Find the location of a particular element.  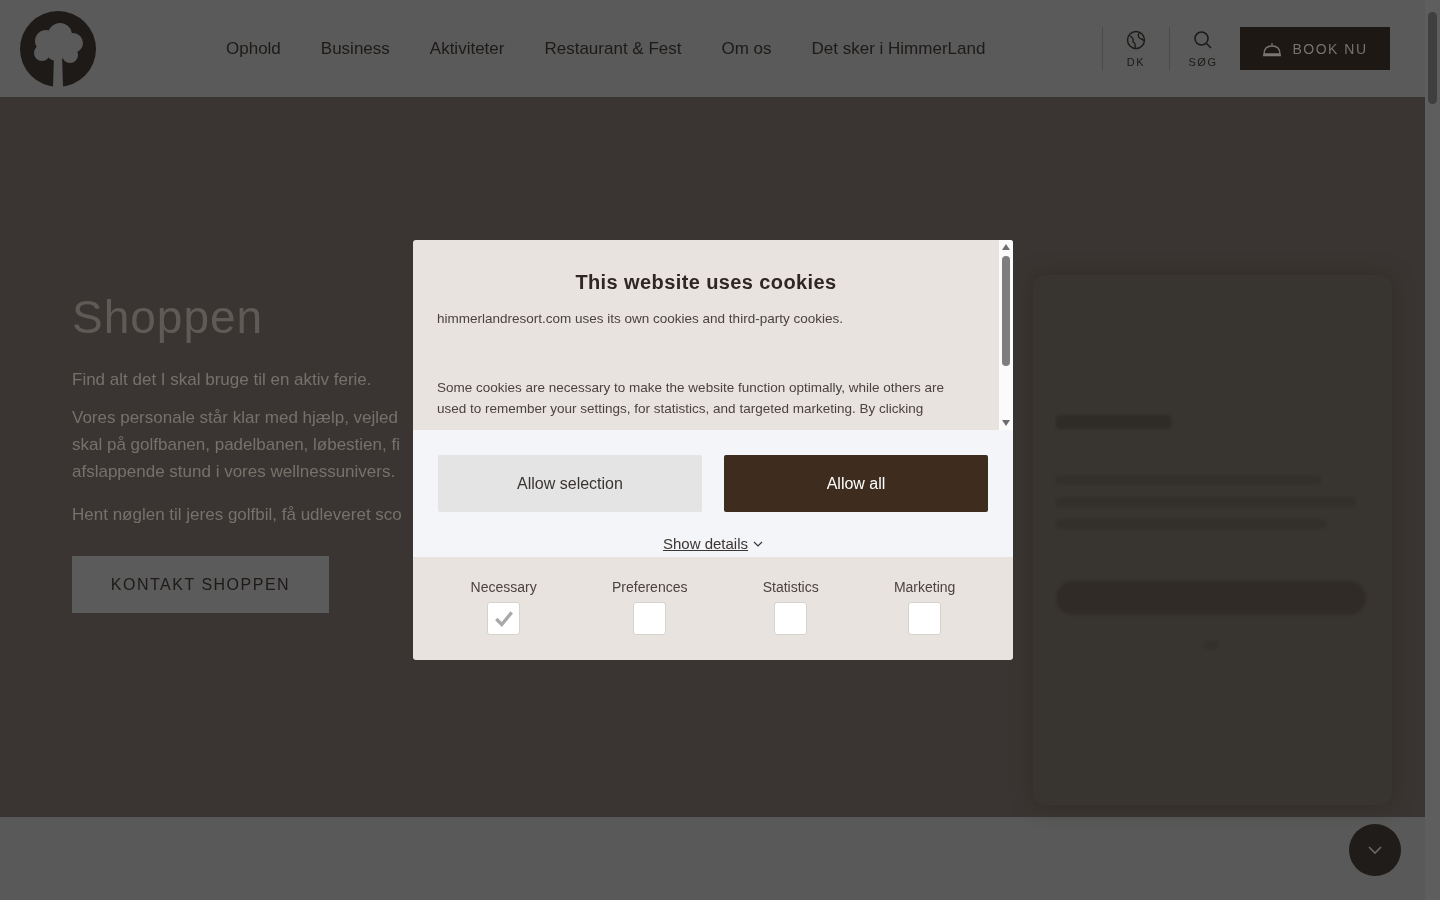

search-button: SØG is located at coordinates (1203, 48).